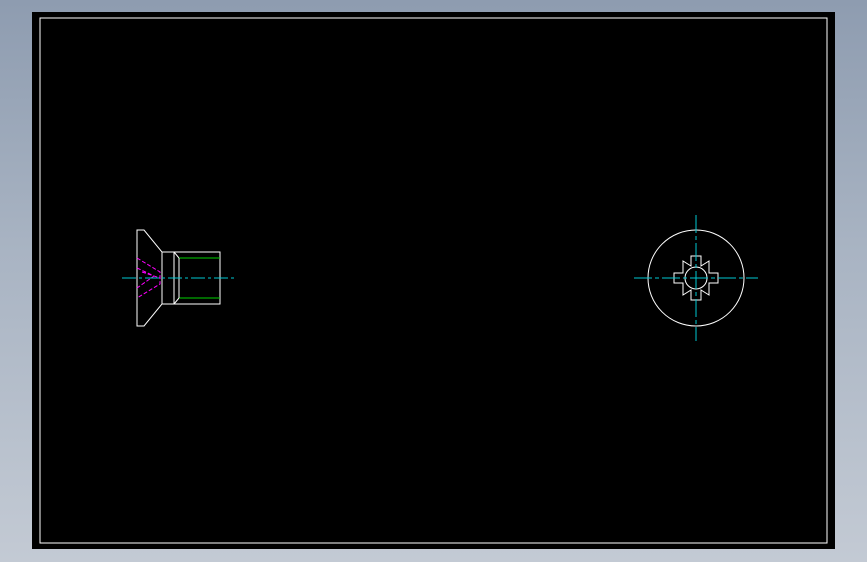 The width and height of the screenshot is (867, 562). I want to click on side-view-screw, so click(179, 278).